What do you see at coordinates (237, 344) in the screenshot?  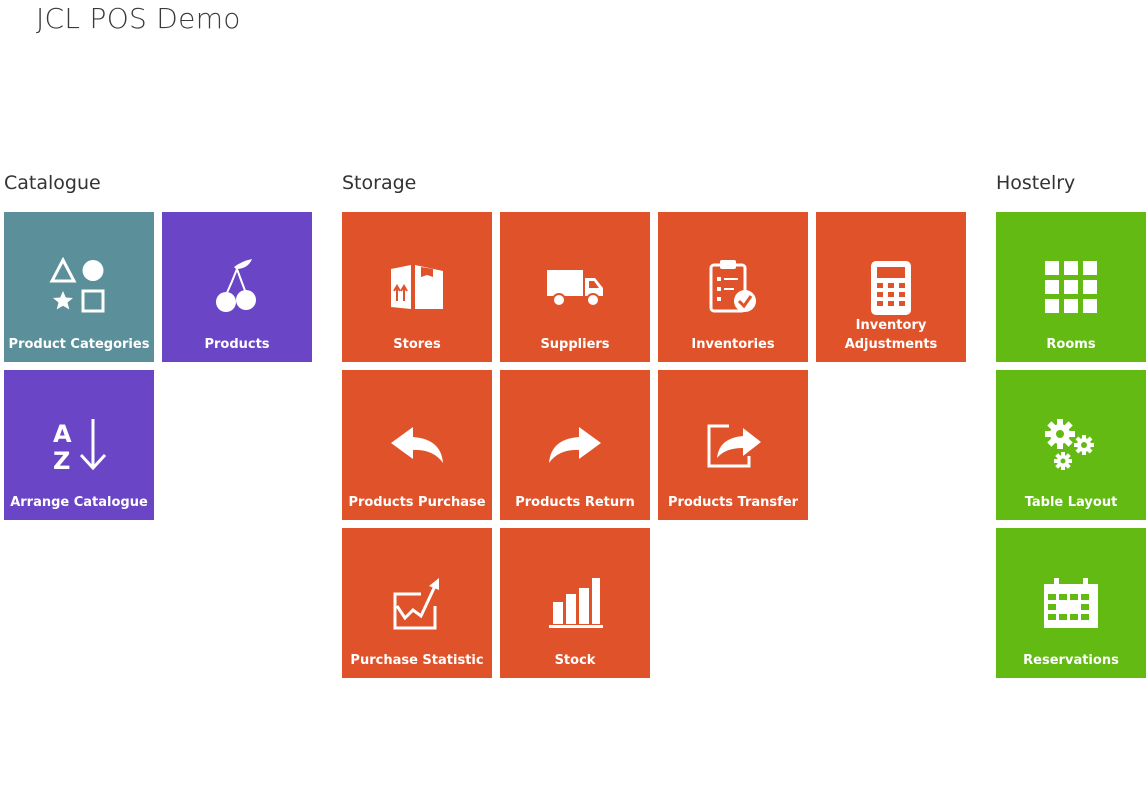 I see `tile-label: Products` at bounding box center [237, 344].